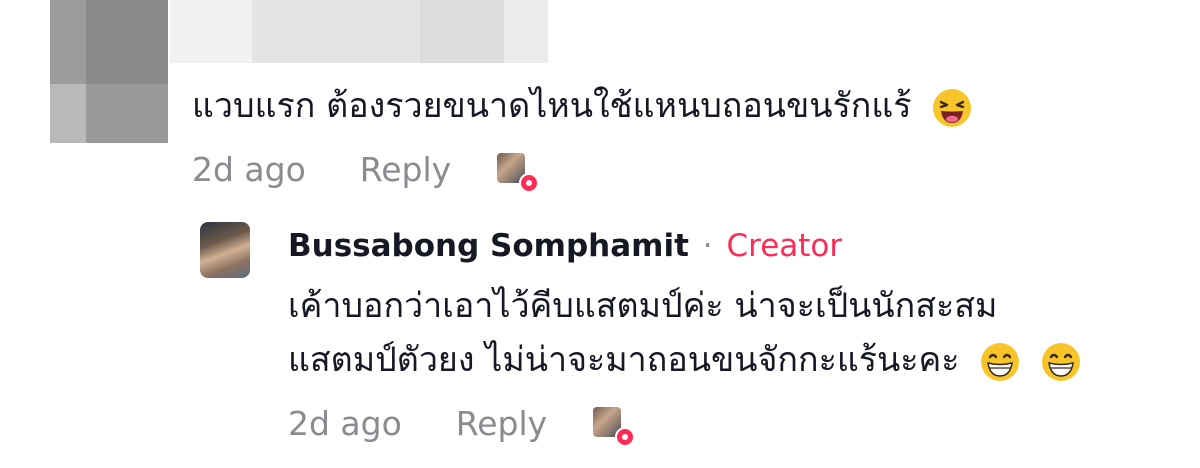  What do you see at coordinates (552, 106) in the screenshot?
I see `comment-text-content: แวบแรก ต้องรวยขนาดไหนใช้แหนบถอนขนรักแร้` at bounding box center [552, 106].